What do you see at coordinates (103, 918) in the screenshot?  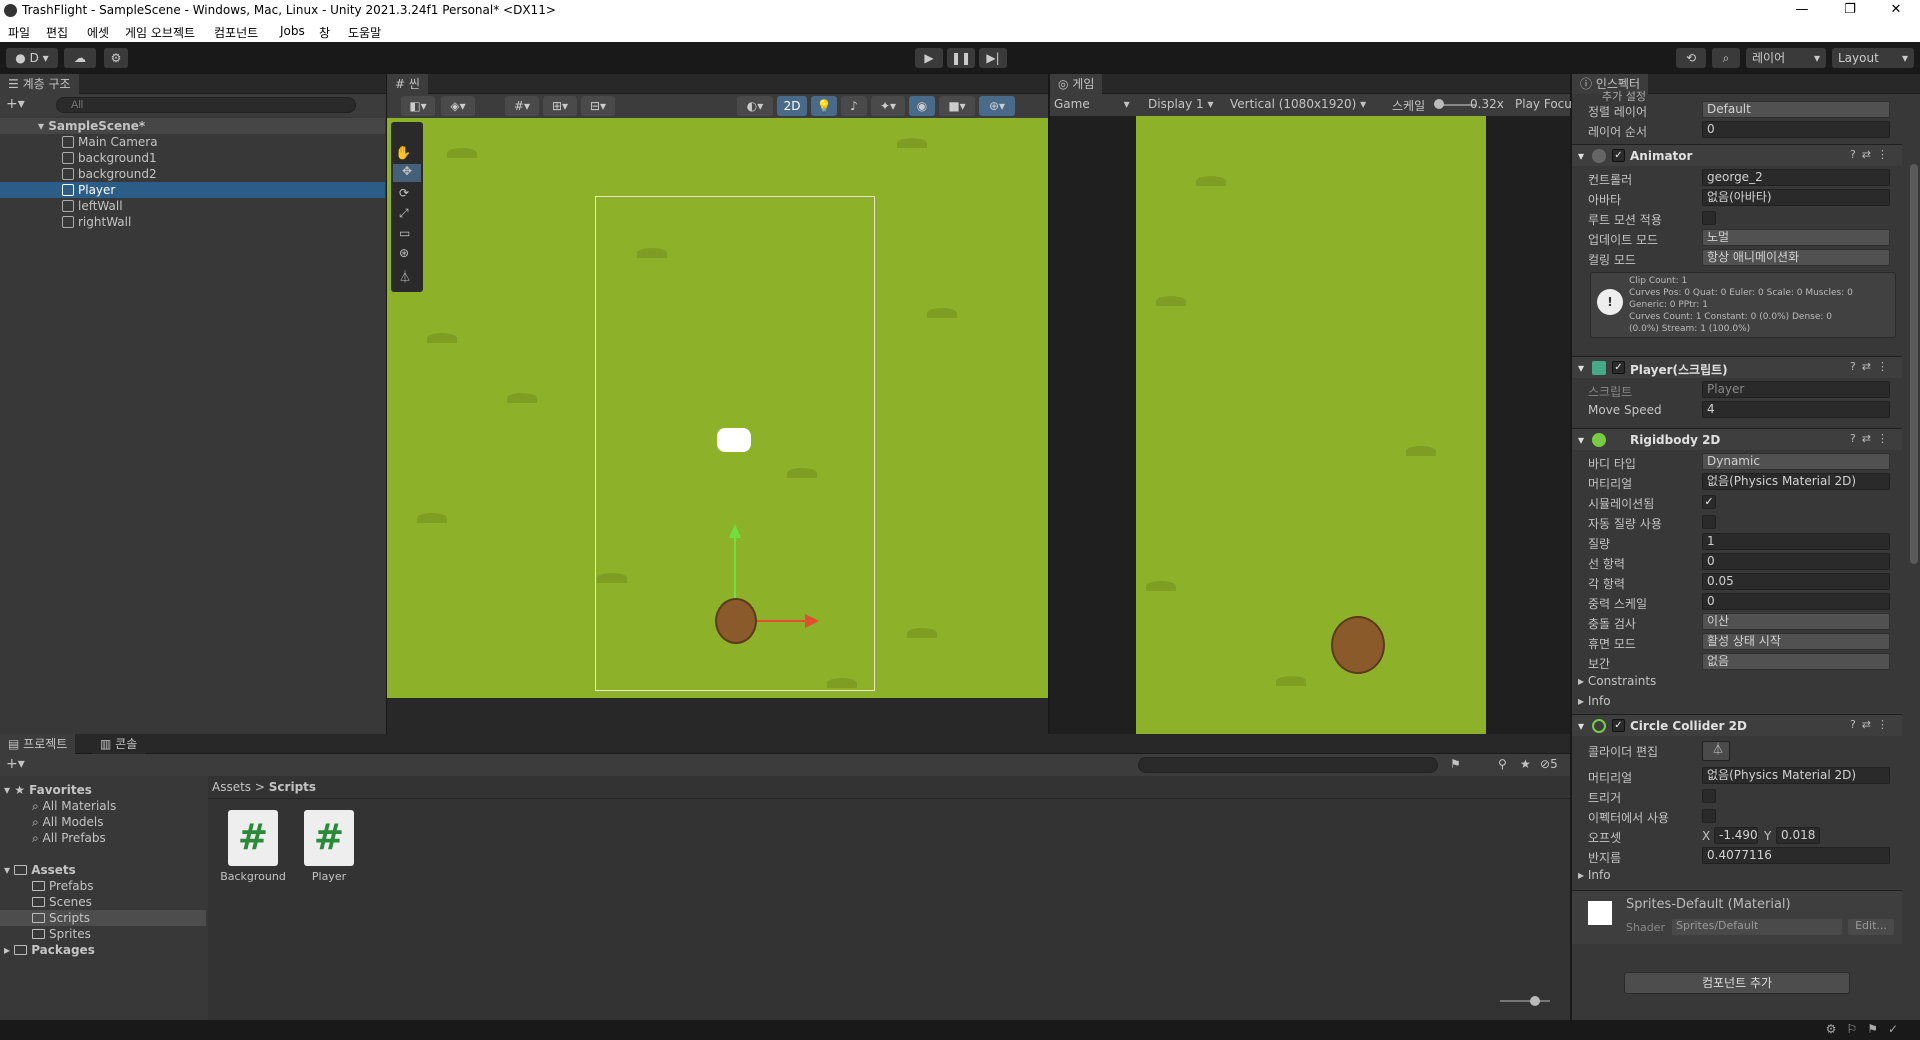 I see `list-item-selected: Scripts` at bounding box center [103, 918].